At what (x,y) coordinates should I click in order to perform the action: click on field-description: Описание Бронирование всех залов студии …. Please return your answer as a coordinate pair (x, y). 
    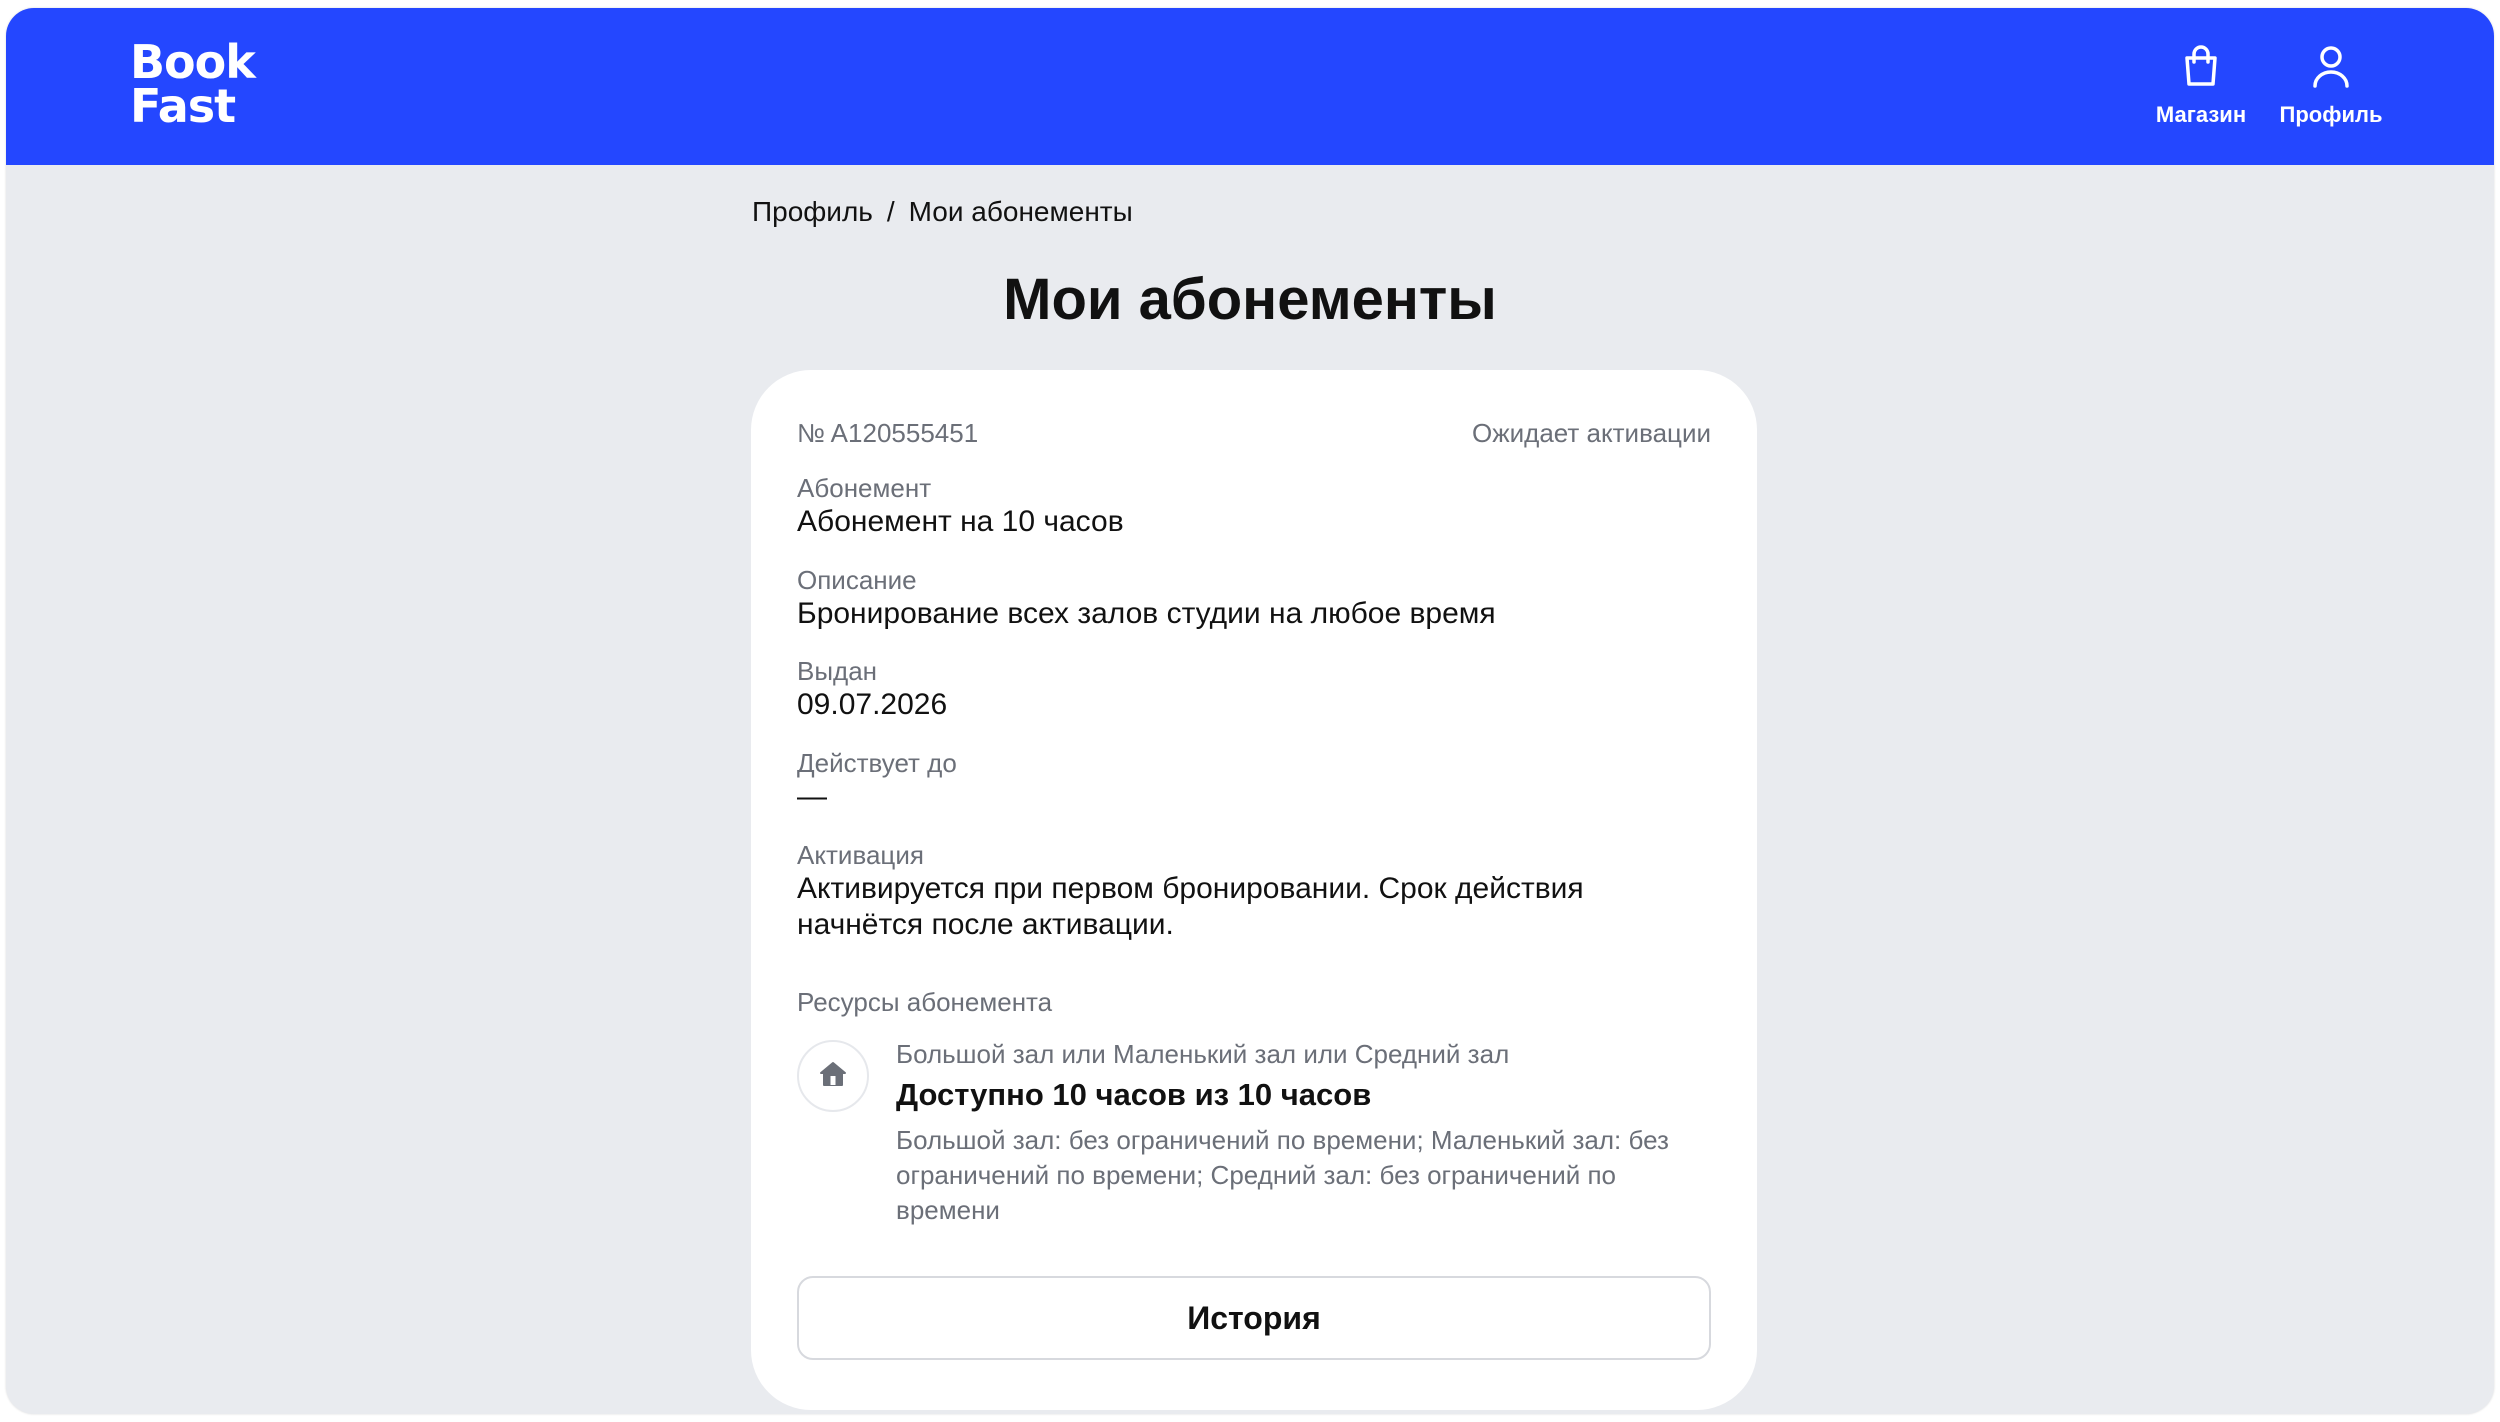
    Looking at the image, I should click on (1254, 598).